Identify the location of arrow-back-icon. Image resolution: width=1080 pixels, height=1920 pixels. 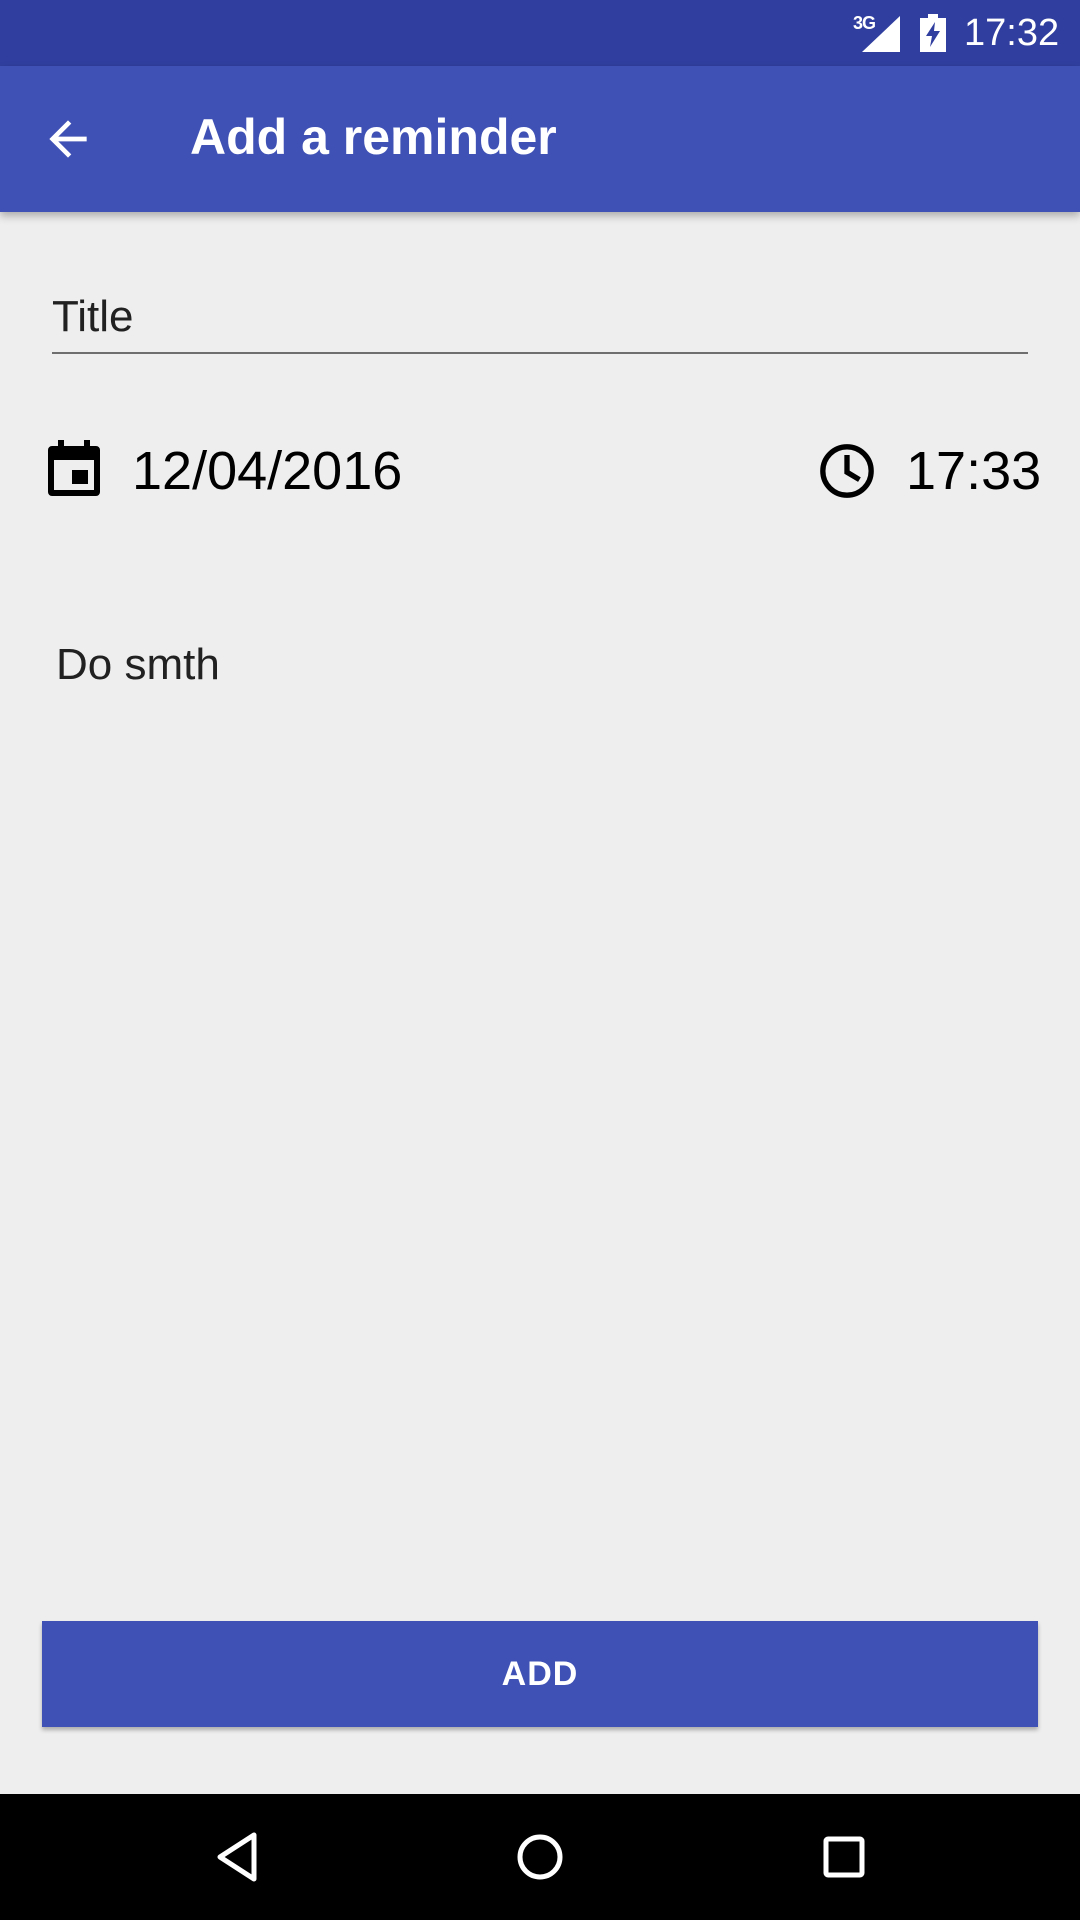
(68, 139).